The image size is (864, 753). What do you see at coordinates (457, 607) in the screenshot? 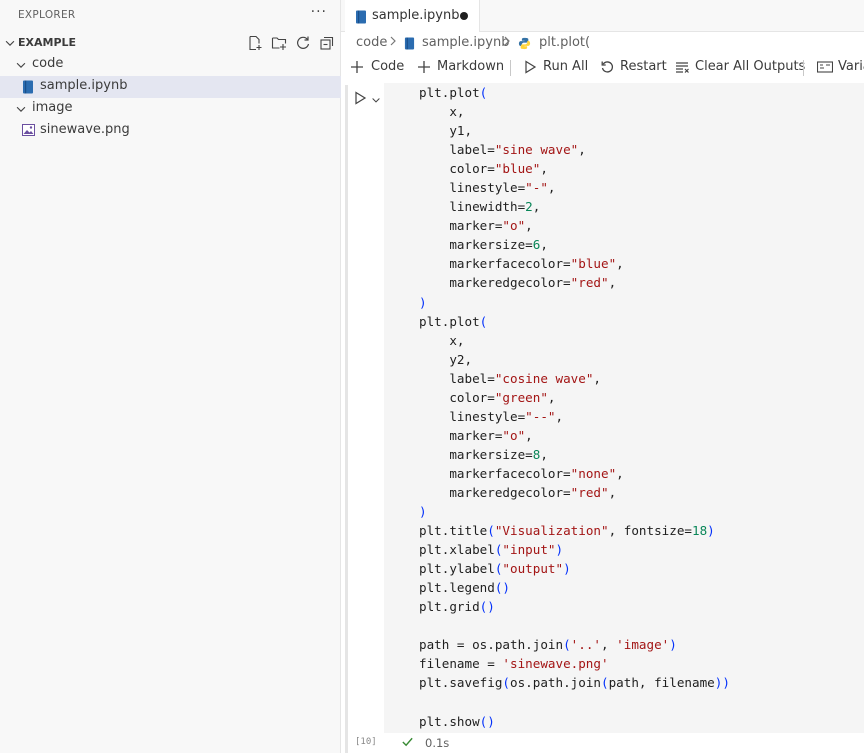
I see `code-line: plt.grid()` at bounding box center [457, 607].